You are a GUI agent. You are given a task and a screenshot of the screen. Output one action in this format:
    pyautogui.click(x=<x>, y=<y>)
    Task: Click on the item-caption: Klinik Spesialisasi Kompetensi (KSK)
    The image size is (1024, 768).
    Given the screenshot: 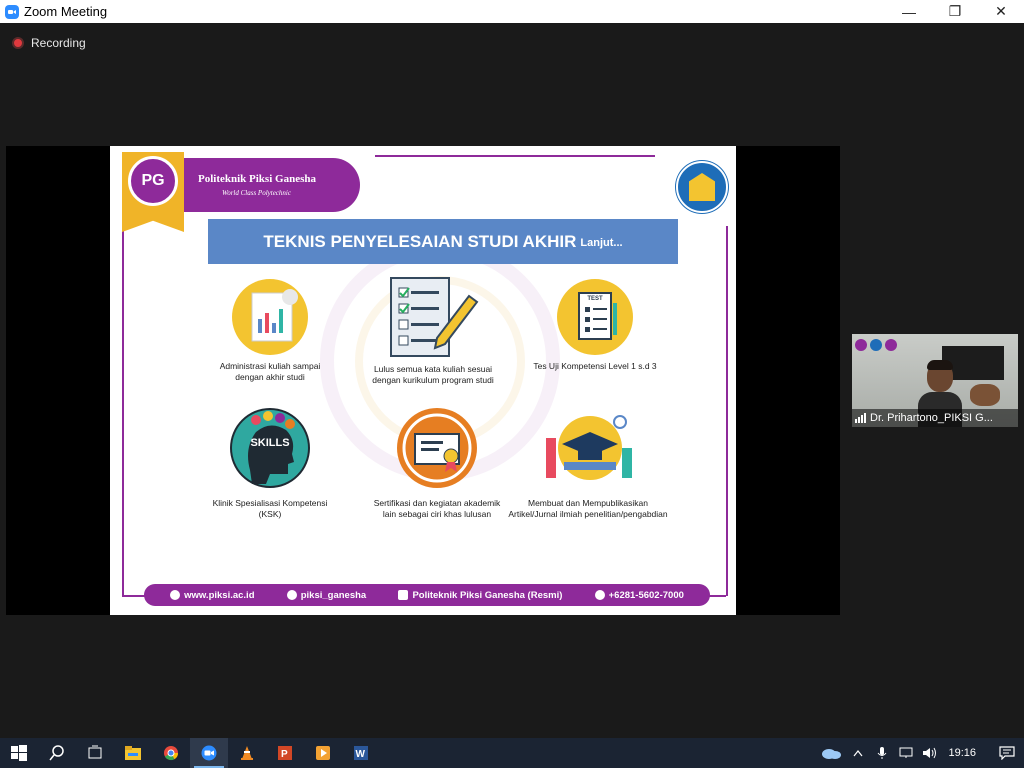 What is the action you would take?
    pyautogui.click(x=270, y=508)
    